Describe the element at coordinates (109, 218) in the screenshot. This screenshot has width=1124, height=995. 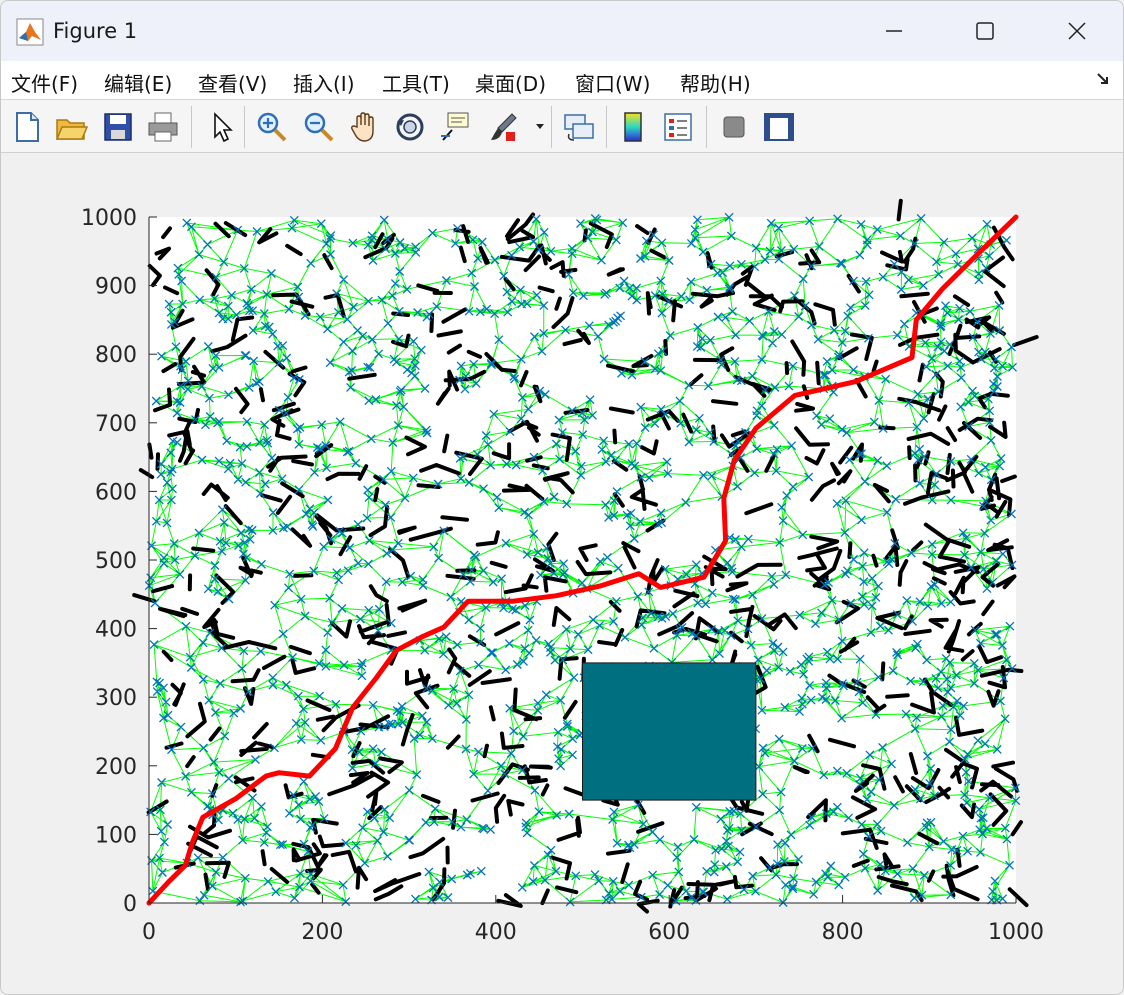
I see `y-tick-label: 1000` at that location.